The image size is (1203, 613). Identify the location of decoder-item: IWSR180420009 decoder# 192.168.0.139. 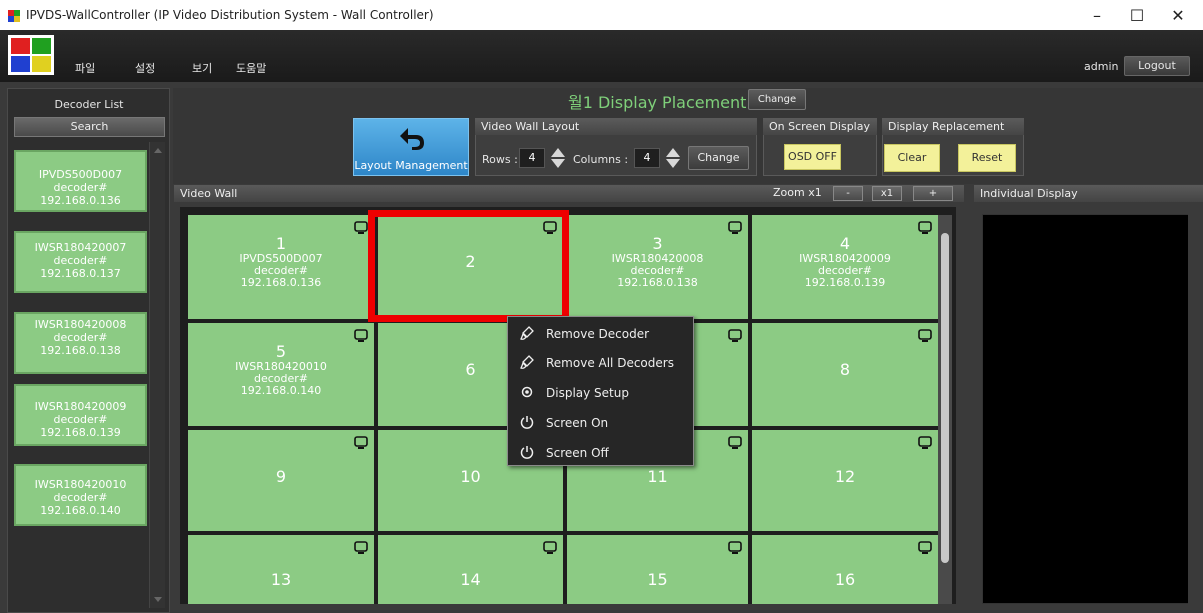
(80, 415).